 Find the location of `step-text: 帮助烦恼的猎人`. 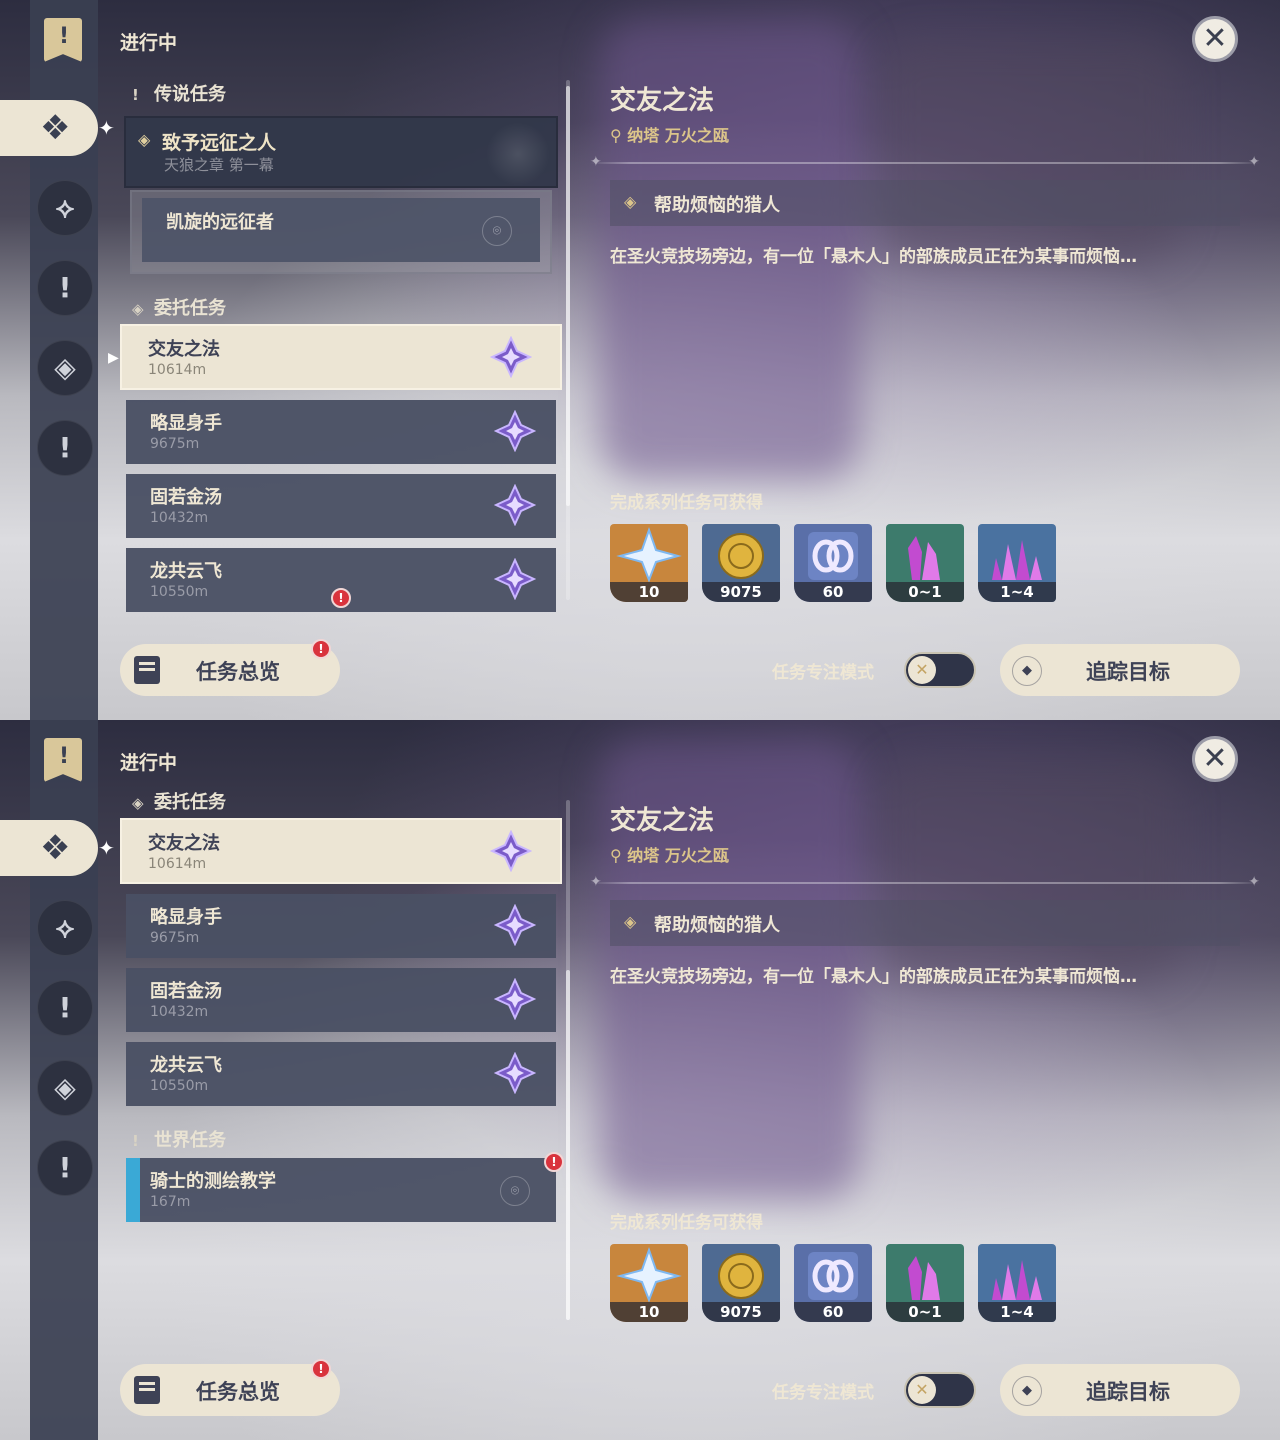

step-text: 帮助烦恼的猎人 is located at coordinates (717, 205).